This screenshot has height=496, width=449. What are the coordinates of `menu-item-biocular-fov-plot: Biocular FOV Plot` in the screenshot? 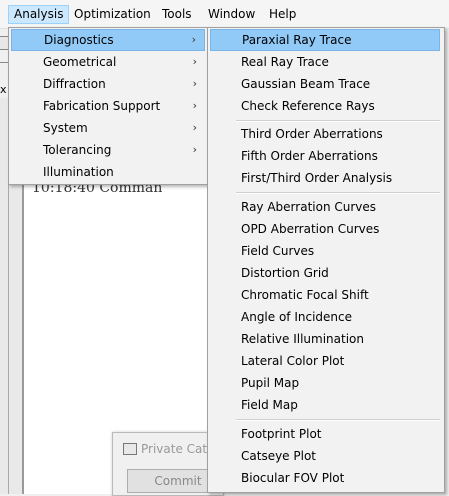 It's located at (325, 478).